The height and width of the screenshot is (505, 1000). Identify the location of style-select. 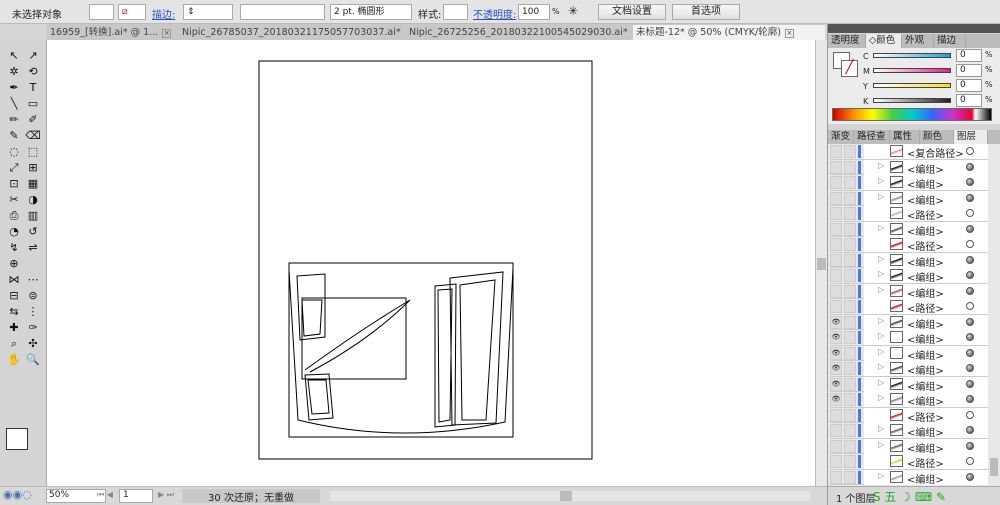
(455, 12).